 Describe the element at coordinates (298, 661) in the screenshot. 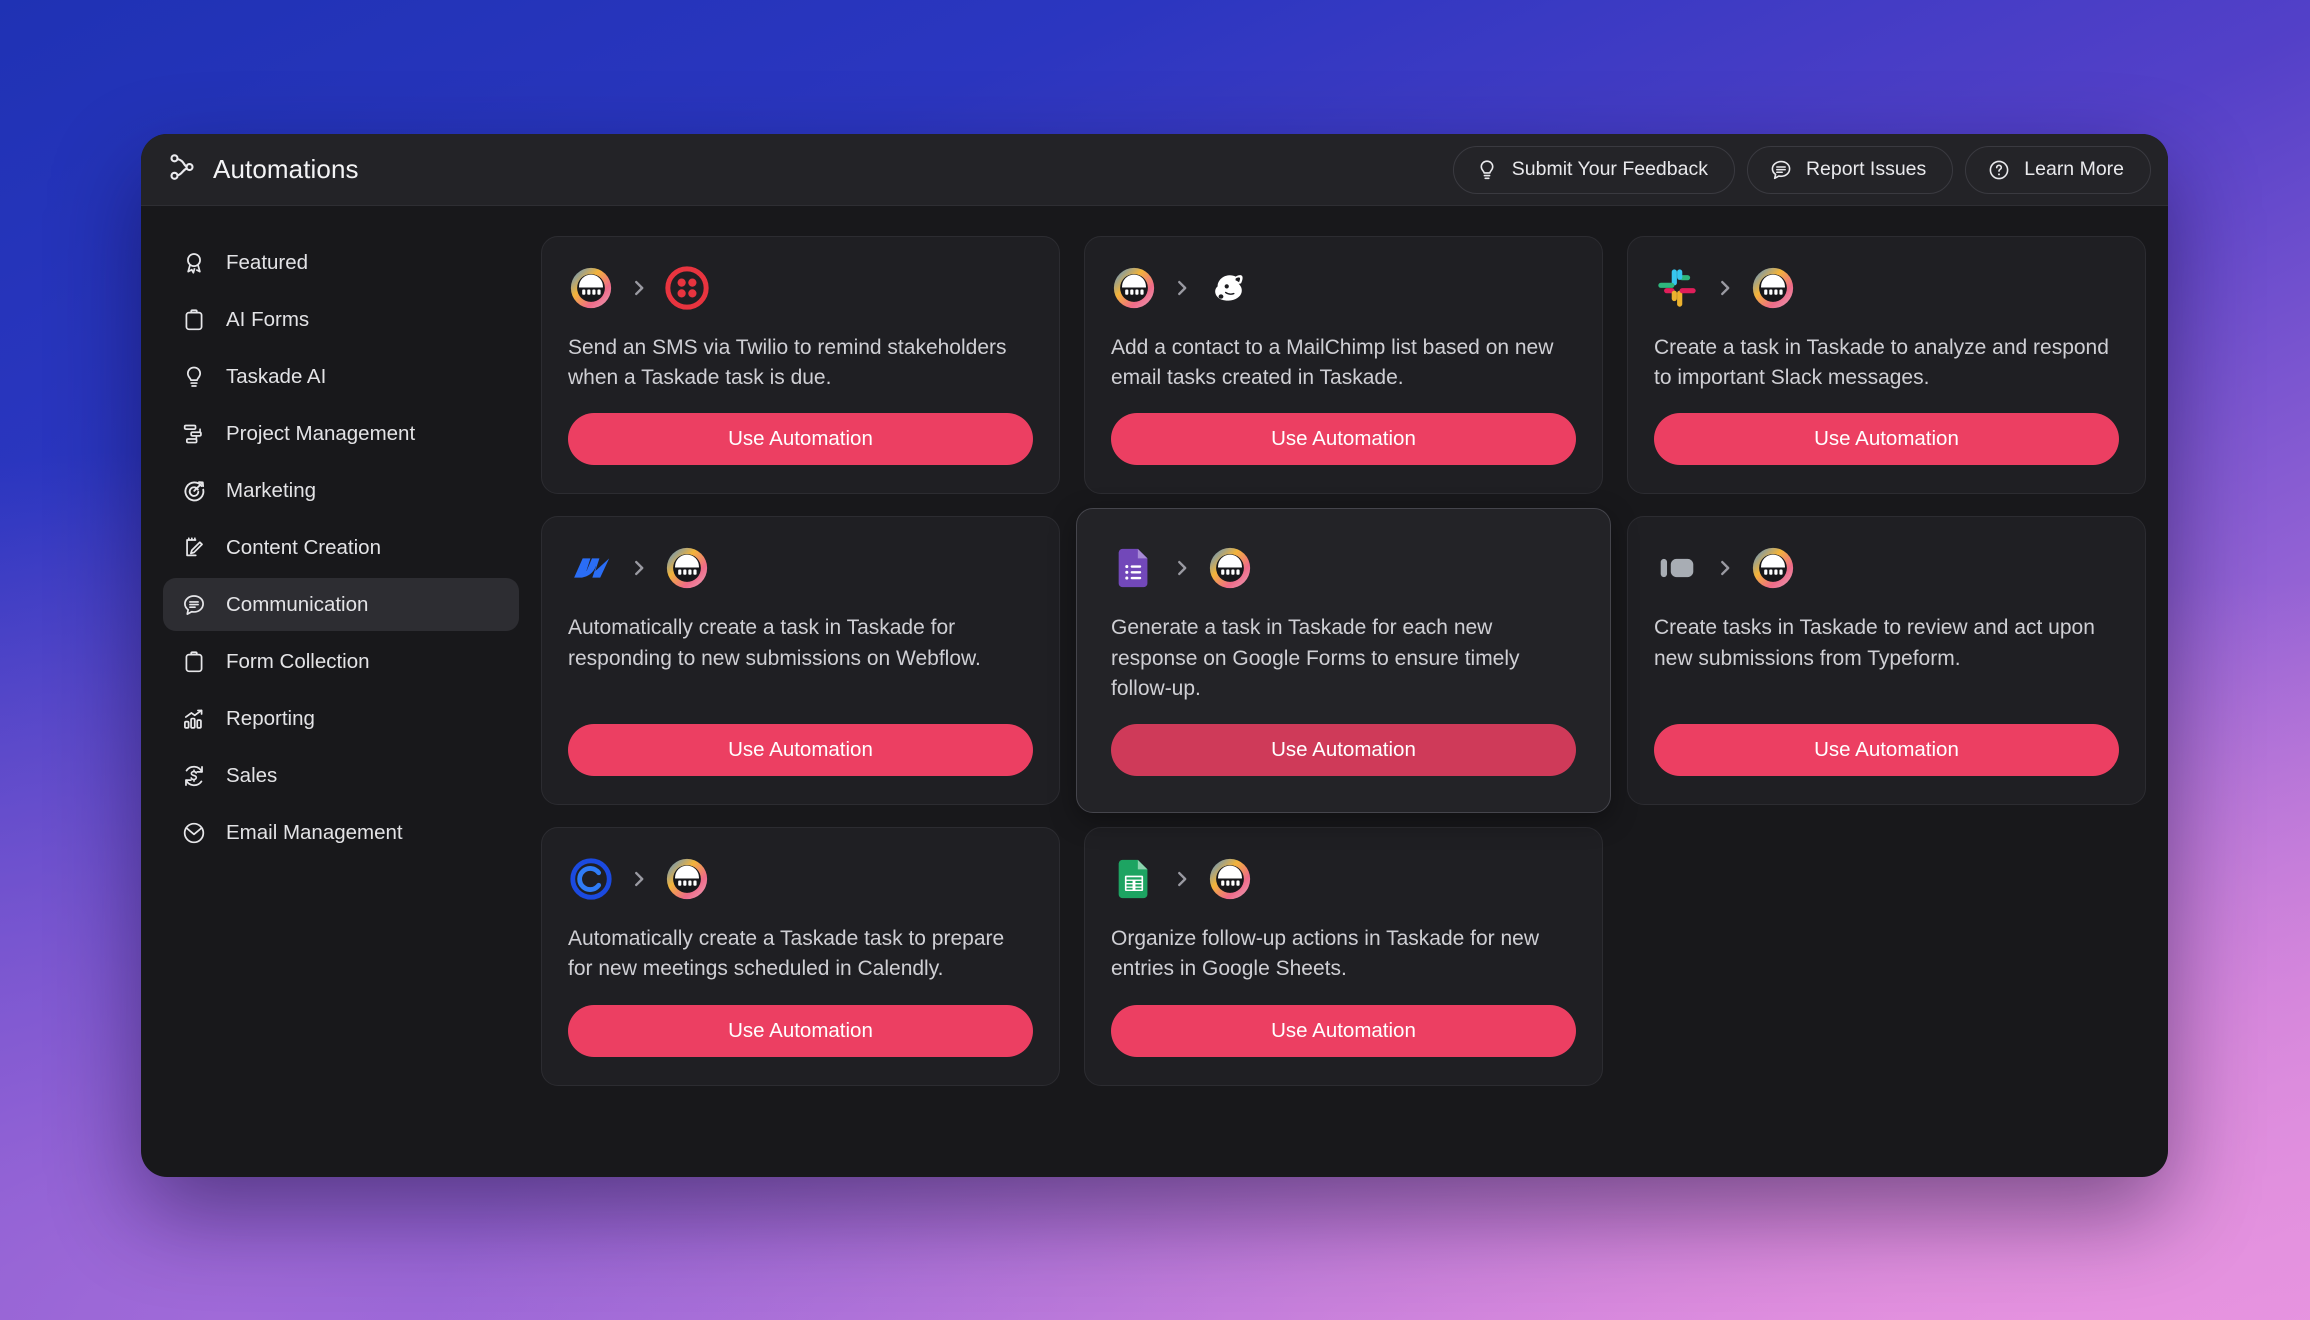

I see `sidebar-item-label: Form Collection` at that location.